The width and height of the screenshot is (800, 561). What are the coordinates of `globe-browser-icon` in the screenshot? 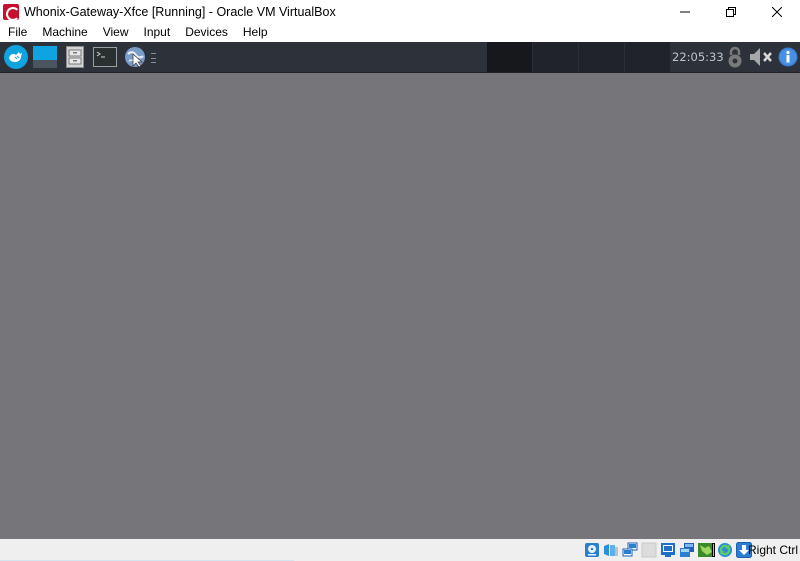 It's located at (135, 57).